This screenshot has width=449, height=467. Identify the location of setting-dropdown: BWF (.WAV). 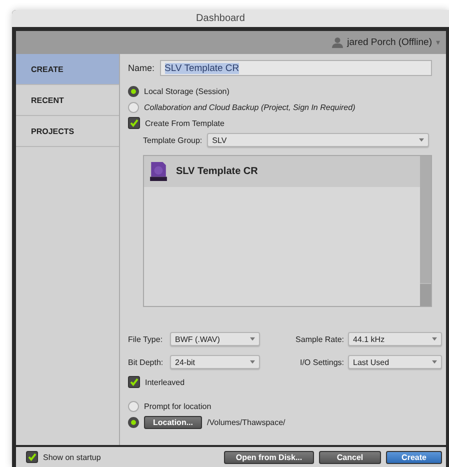
(215, 339).